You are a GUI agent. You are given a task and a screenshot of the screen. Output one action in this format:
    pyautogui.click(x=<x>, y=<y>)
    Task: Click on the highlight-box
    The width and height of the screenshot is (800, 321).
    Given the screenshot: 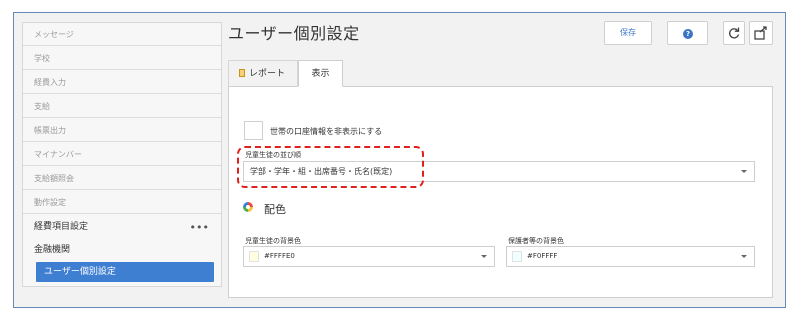 What is the action you would take?
    pyautogui.click(x=330, y=167)
    